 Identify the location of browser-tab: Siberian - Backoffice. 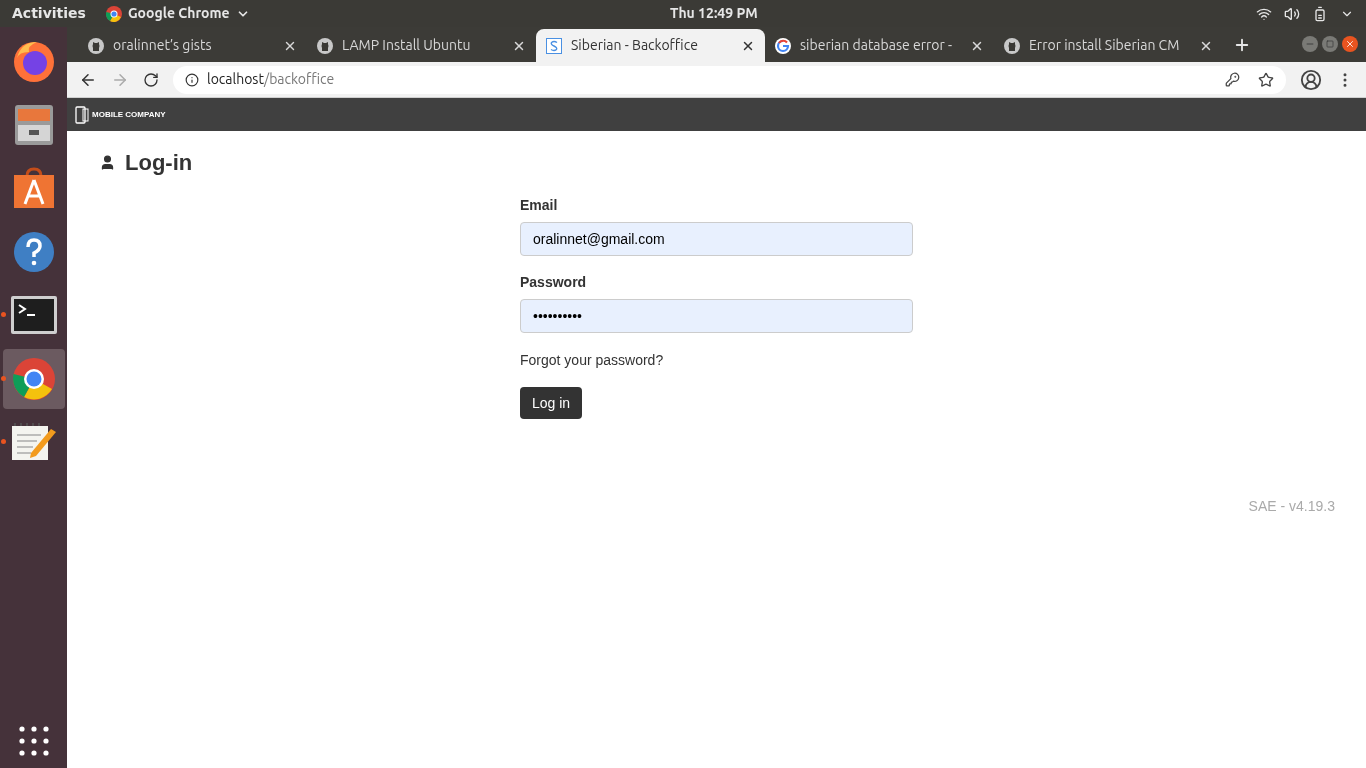
(650, 45).